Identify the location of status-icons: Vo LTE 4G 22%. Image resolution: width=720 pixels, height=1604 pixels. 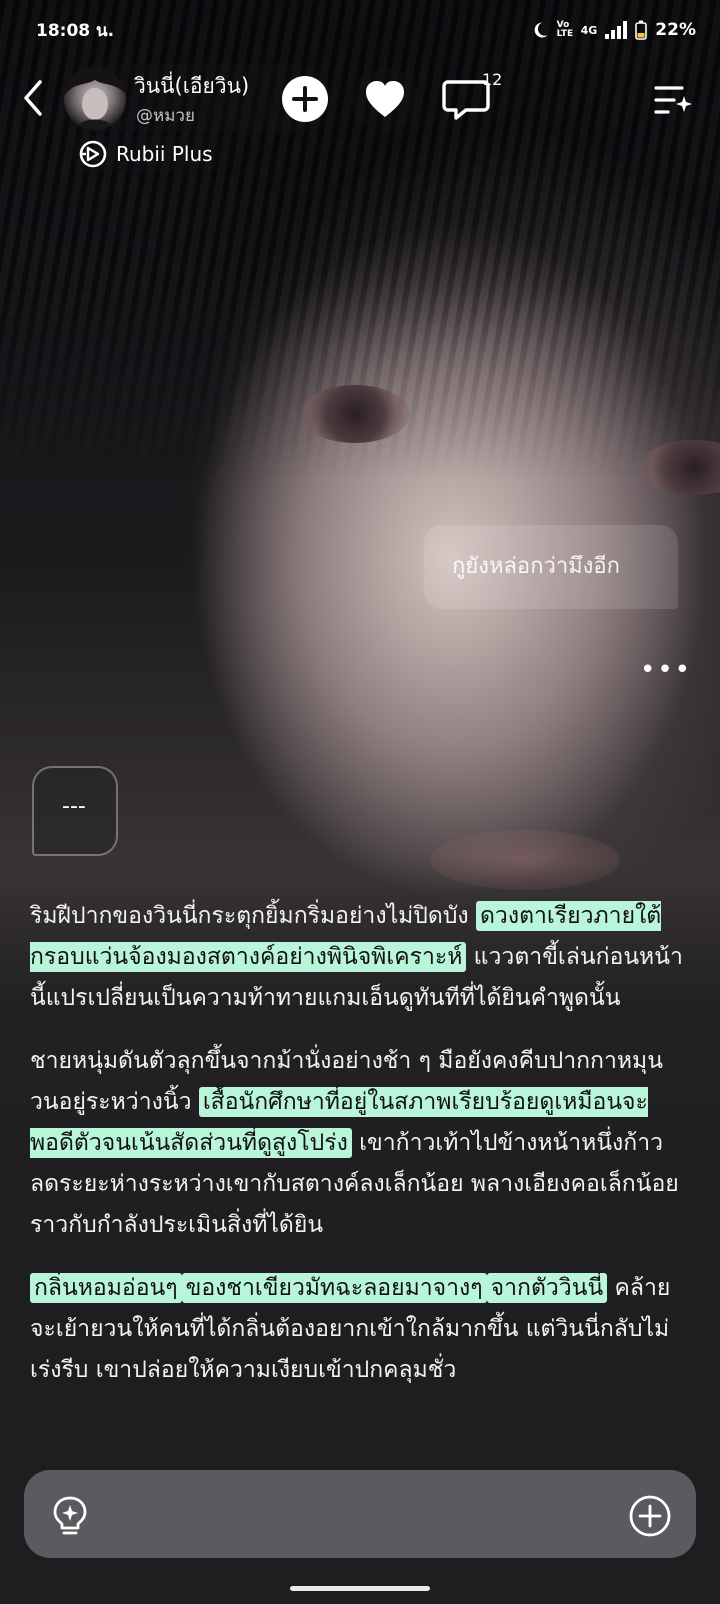
(613, 30).